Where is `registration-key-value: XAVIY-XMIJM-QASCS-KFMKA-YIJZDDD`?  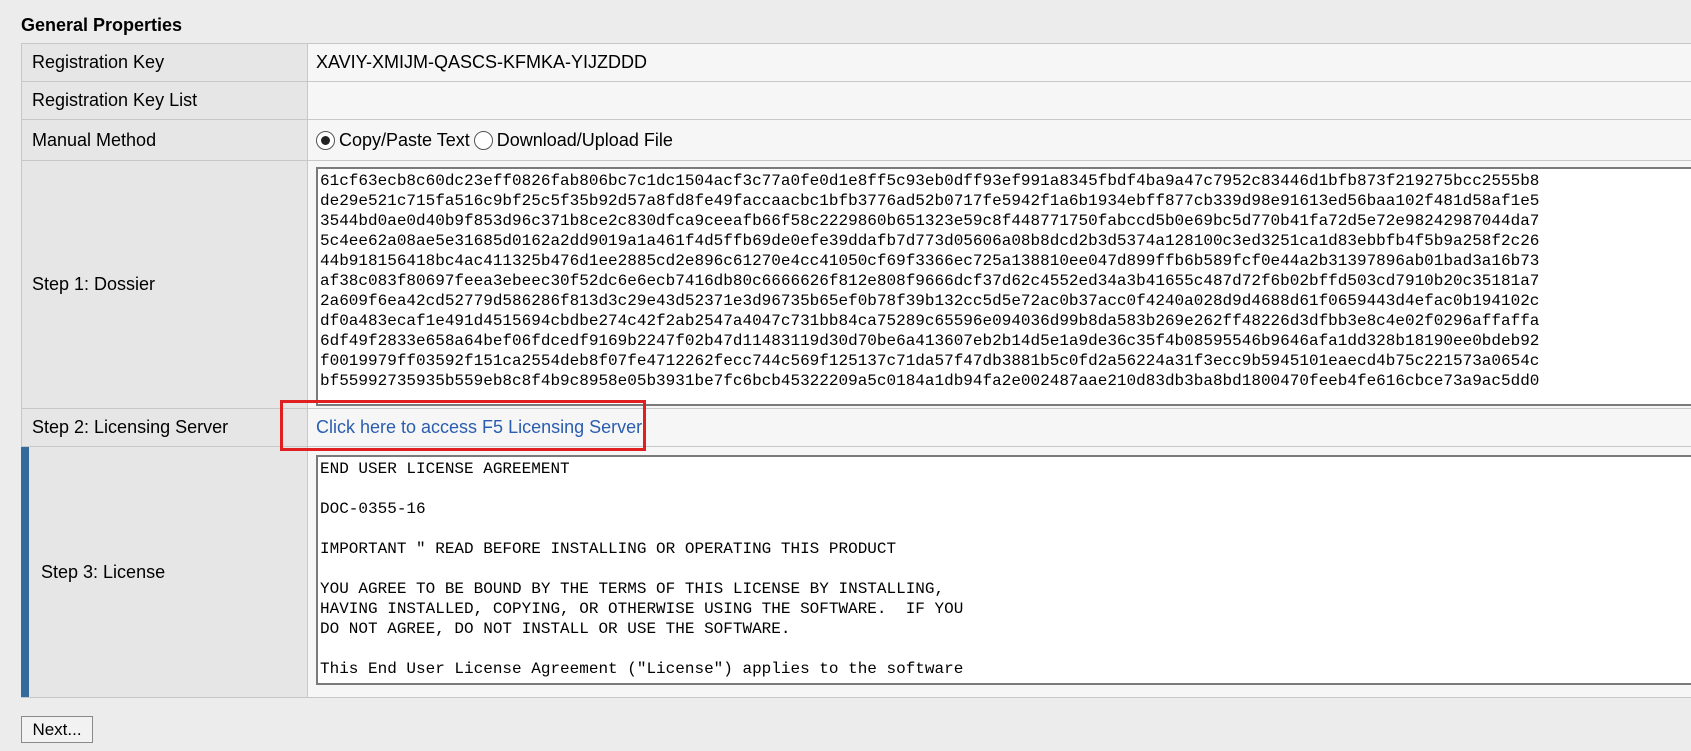
registration-key-value: XAVIY-XMIJM-QASCS-KFMKA-YIJZDDD is located at coordinates (999, 62).